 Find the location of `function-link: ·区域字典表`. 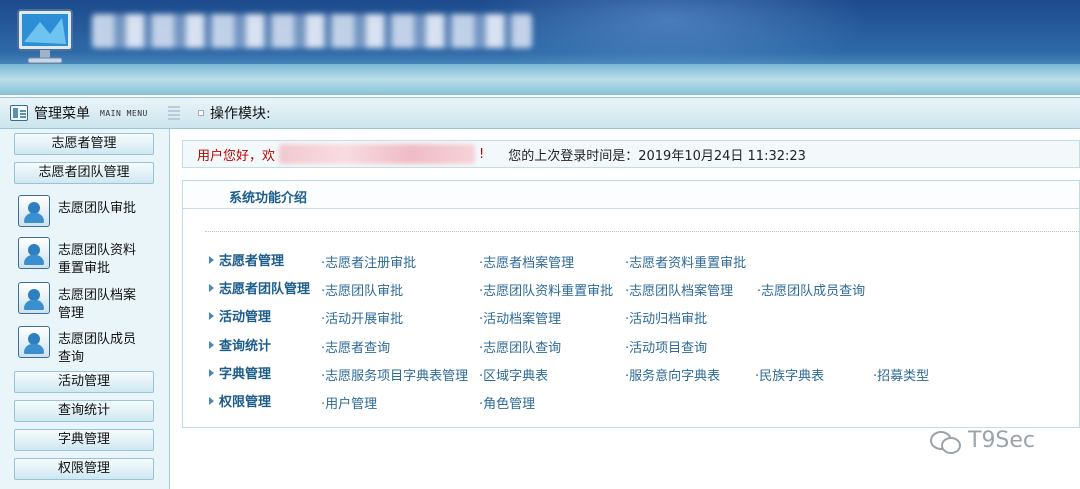

function-link: ·区域字典表 is located at coordinates (513, 374).